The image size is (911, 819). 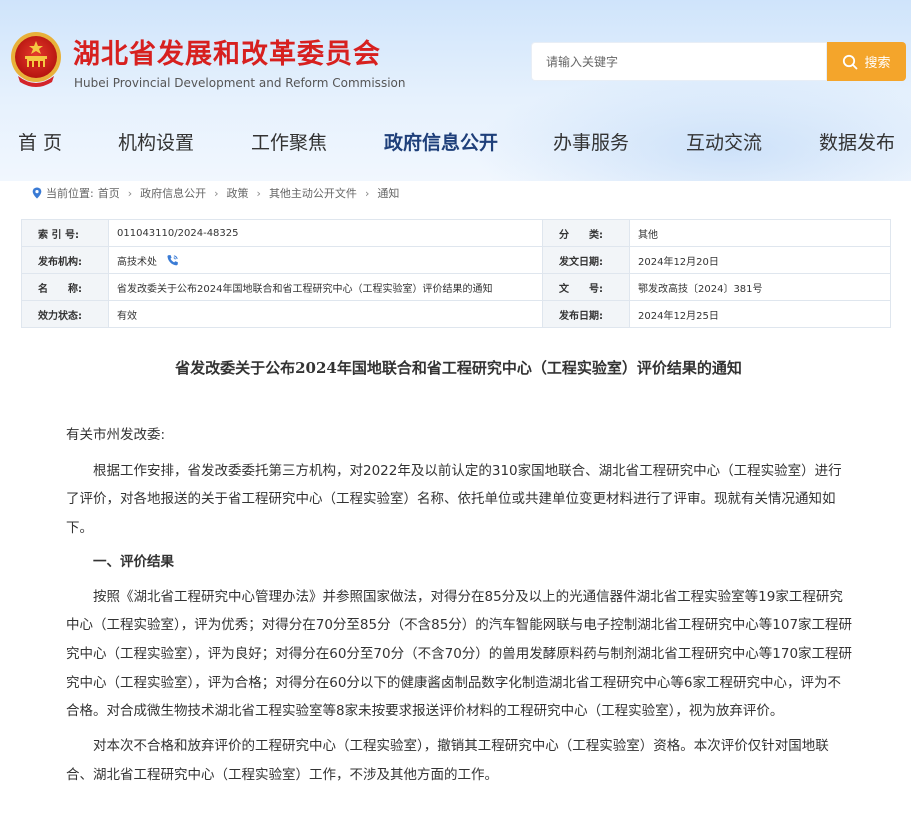 I want to click on breadcrumb: 当前位置: 首页 › 政府信息公开 › 政策 › 其他主动公开文件 › 通知, so click(x=215, y=193).